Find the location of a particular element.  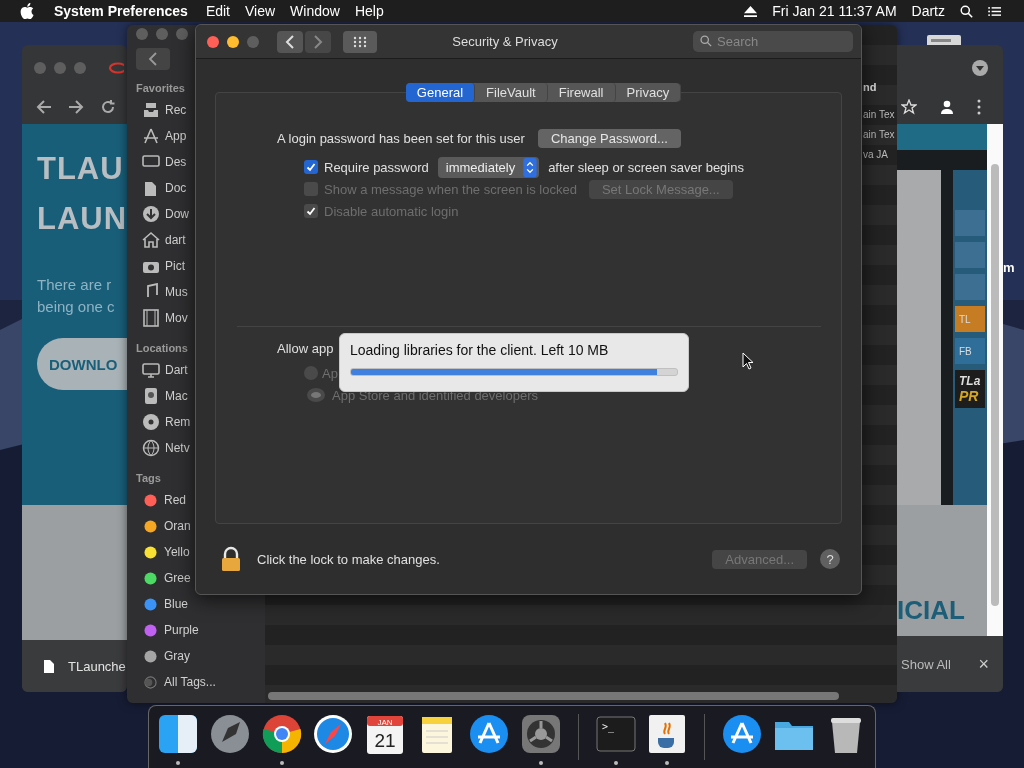

file-icon is located at coordinates (49, 666).